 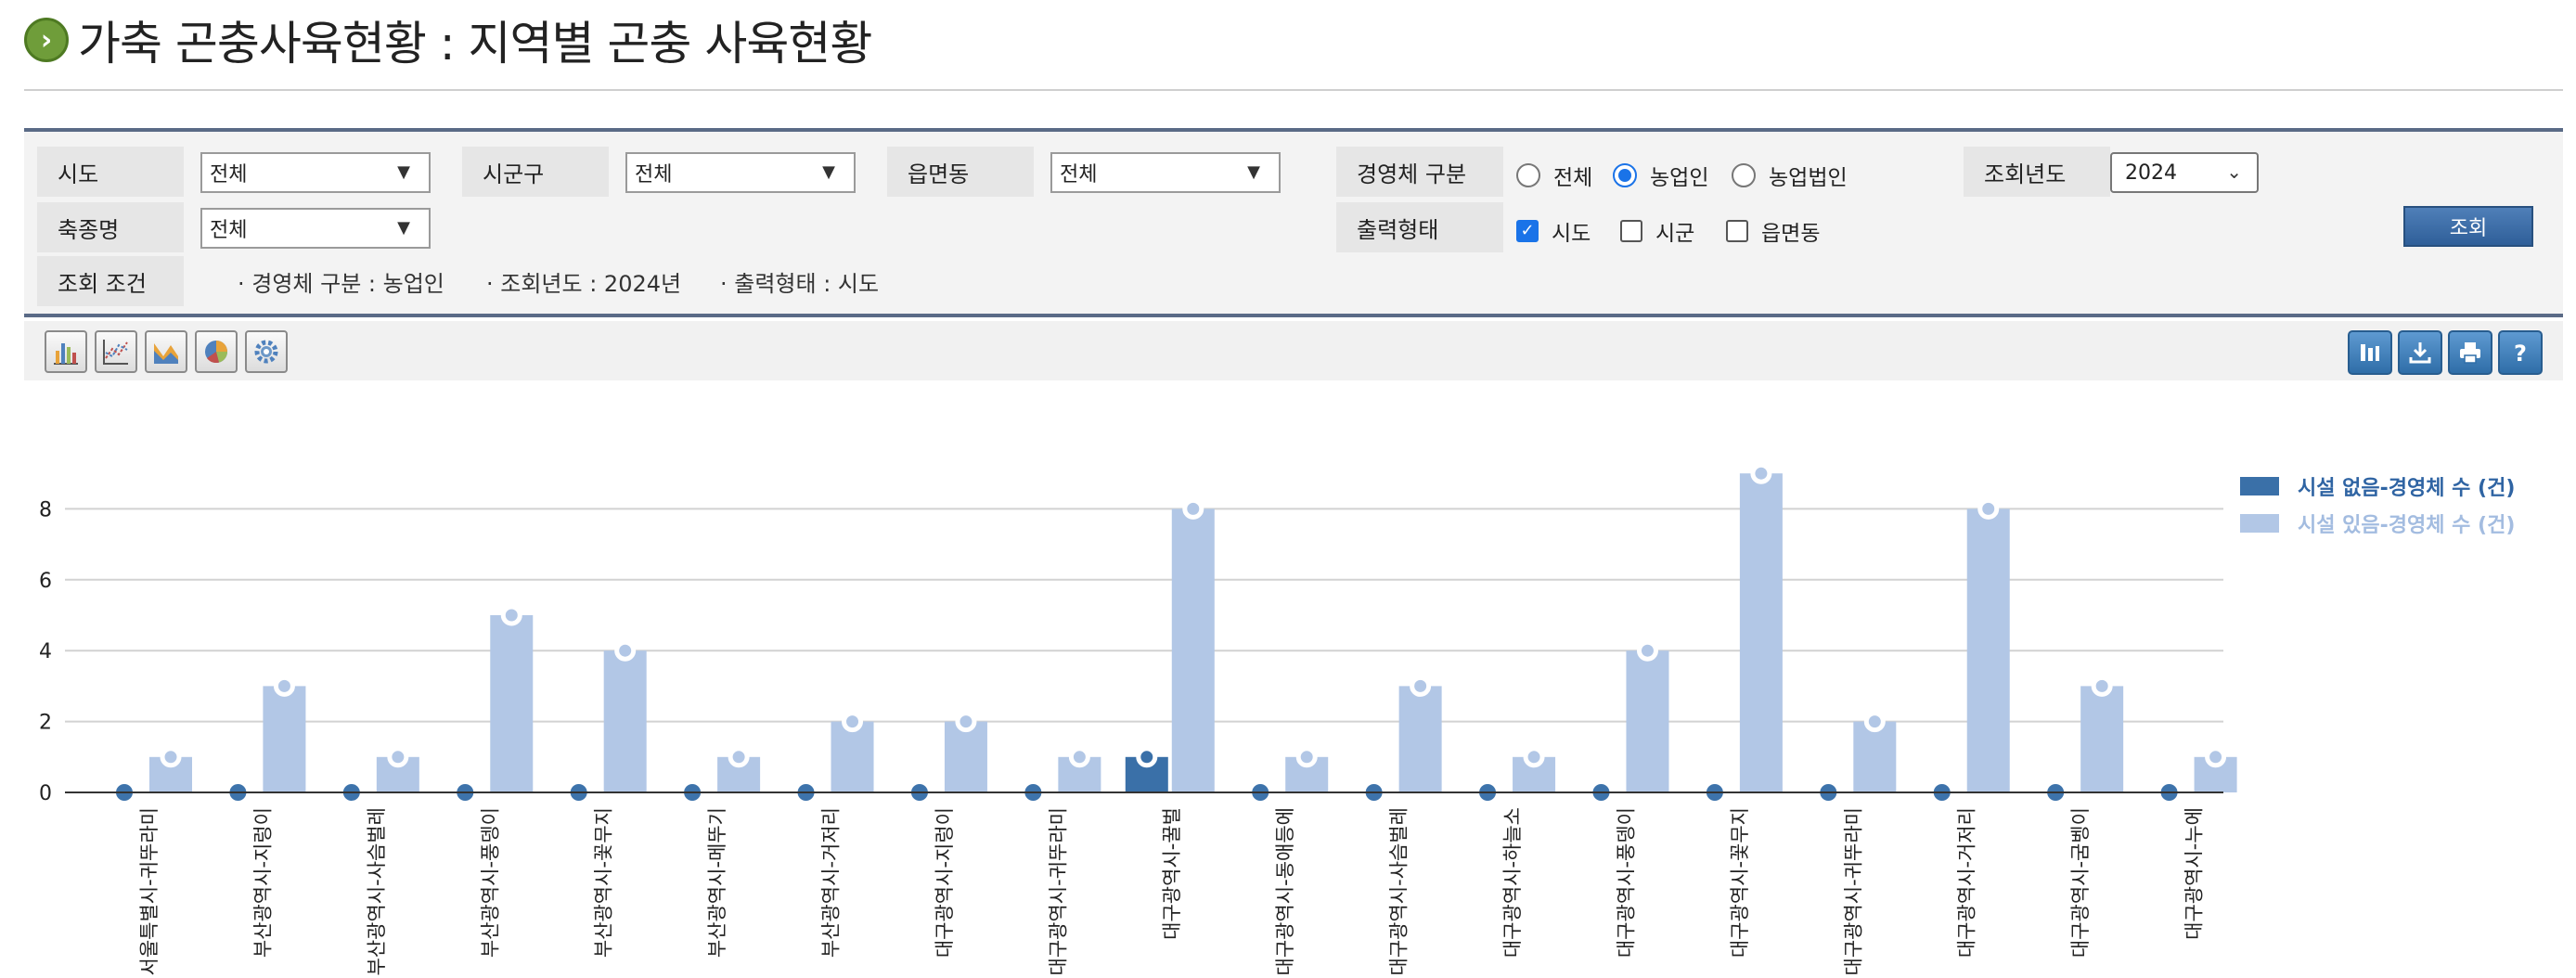 I want to click on x-tick-label: 부산광역시-사슴벌레, so click(x=377, y=891).